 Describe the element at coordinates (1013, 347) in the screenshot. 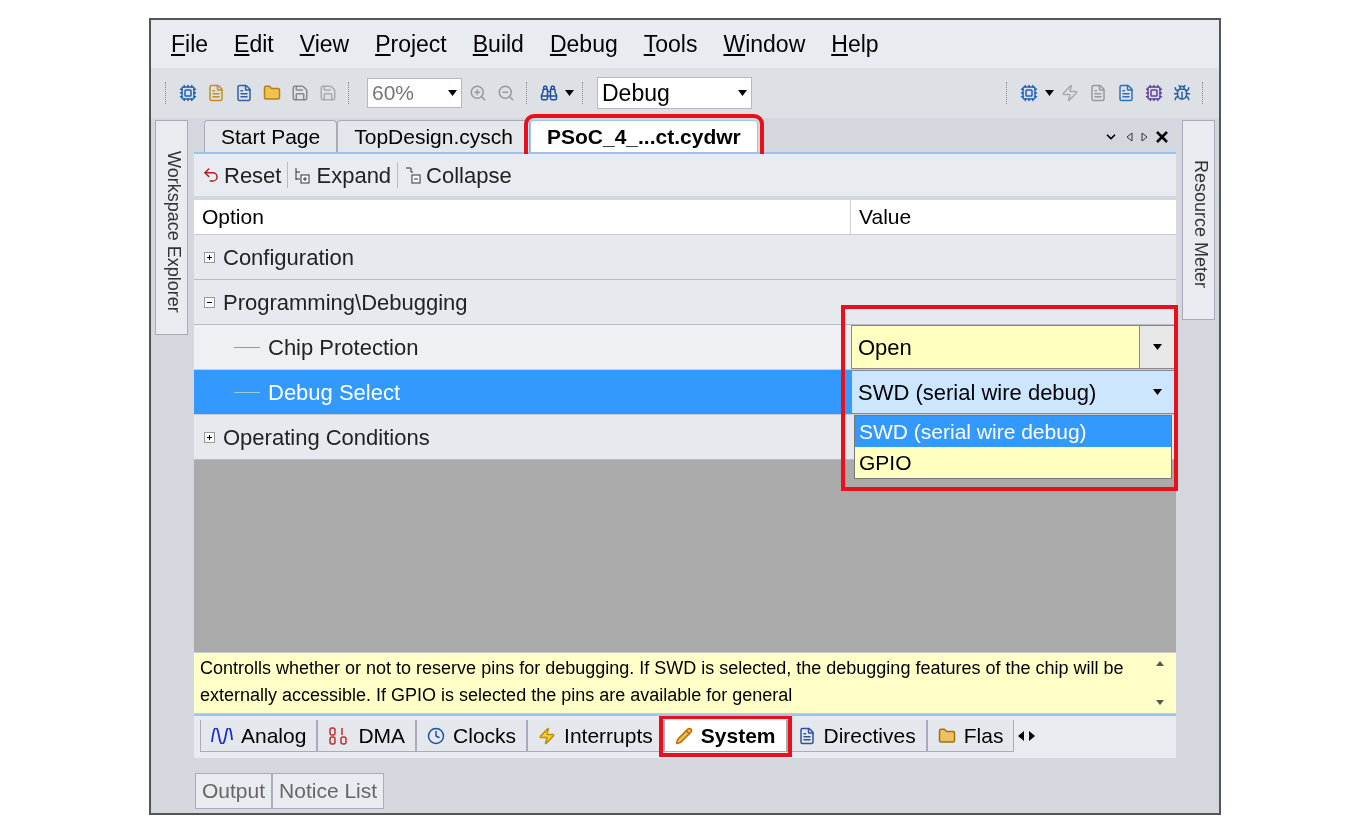

I see `value-field: Open` at that location.